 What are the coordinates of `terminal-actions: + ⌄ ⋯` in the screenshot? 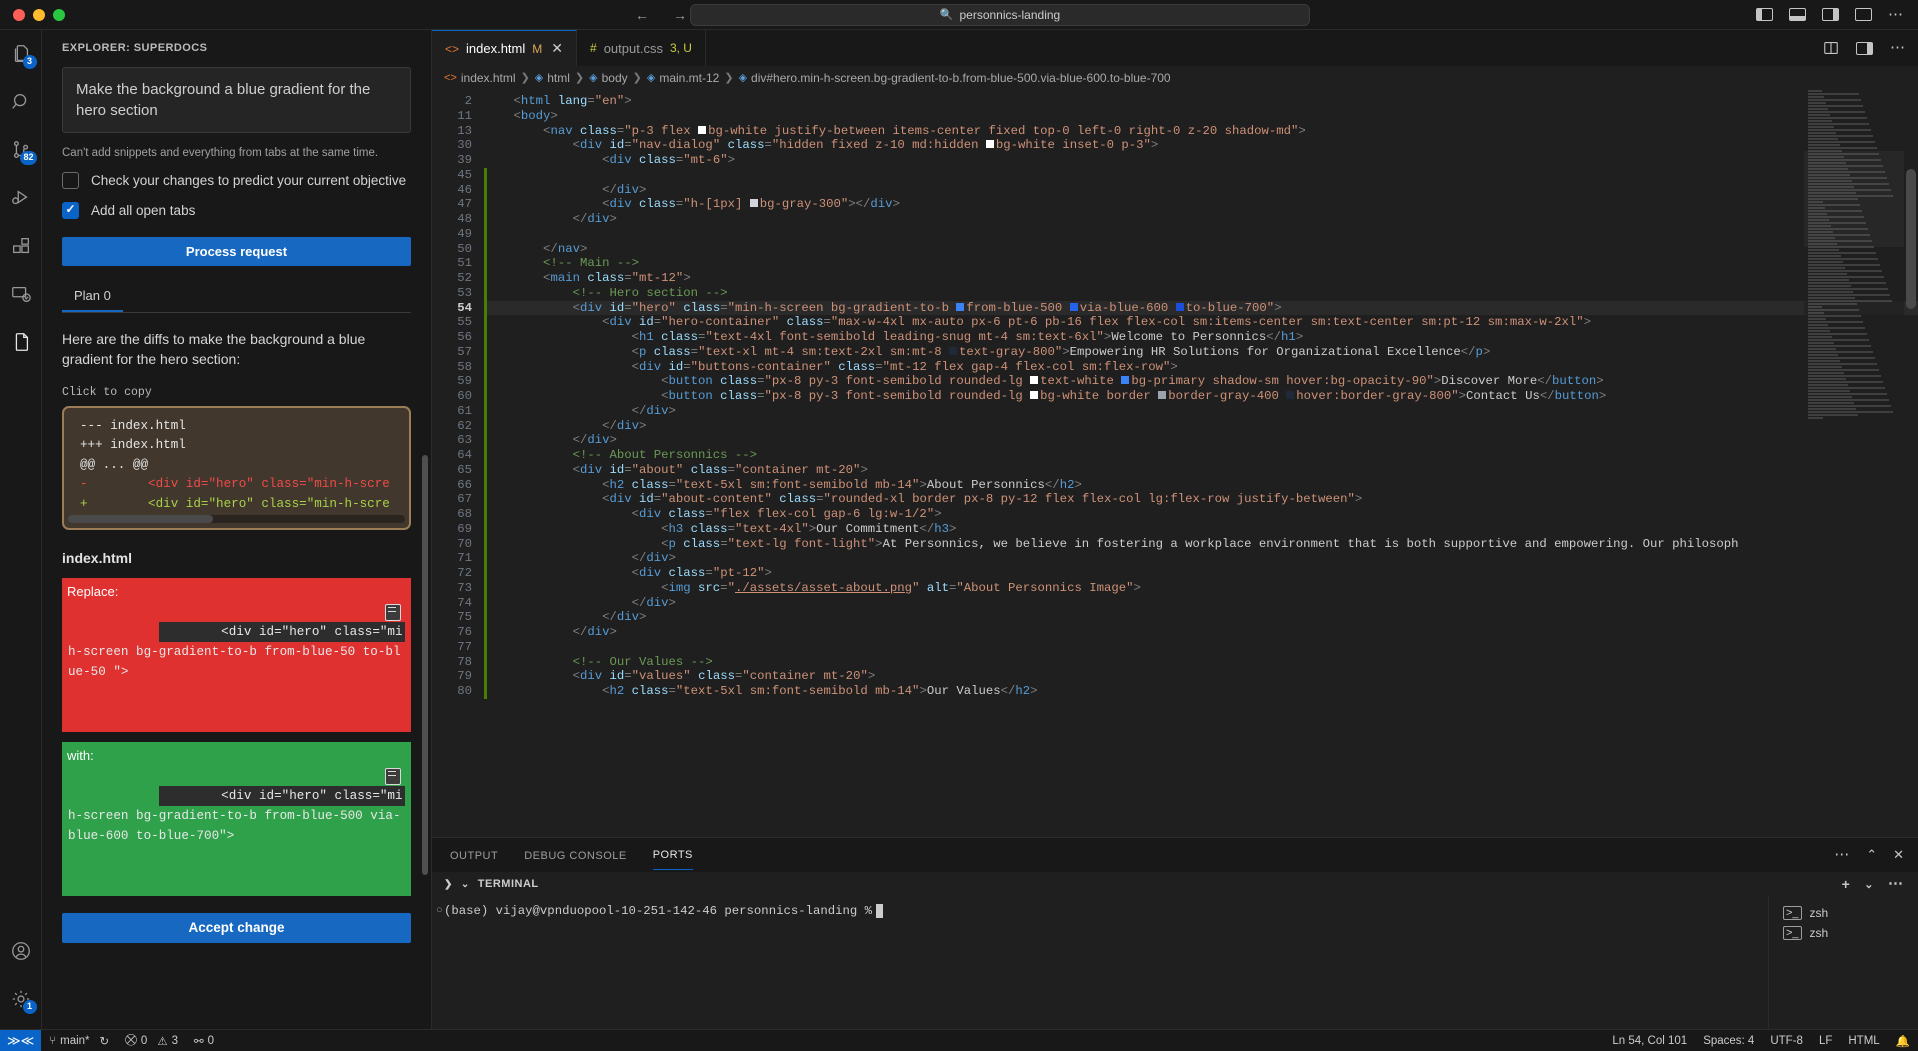 It's located at (1873, 884).